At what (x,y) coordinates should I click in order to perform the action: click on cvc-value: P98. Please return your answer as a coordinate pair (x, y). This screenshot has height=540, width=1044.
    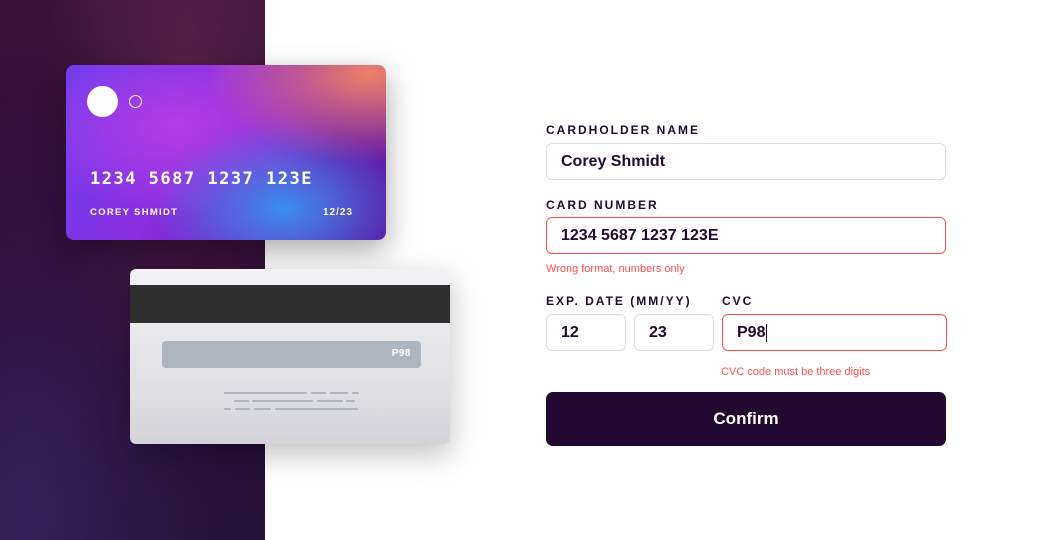
    Looking at the image, I should click on (751, 332).